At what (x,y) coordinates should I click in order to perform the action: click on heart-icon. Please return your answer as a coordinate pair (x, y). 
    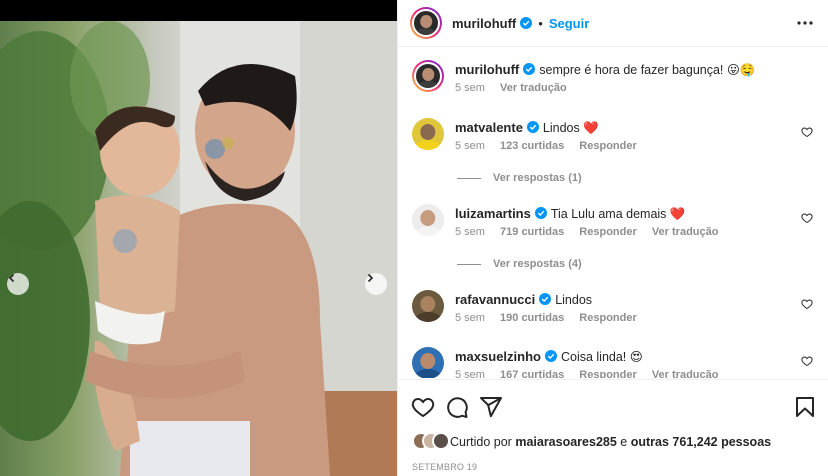
    Looking at the image, I should click on (423, 407).